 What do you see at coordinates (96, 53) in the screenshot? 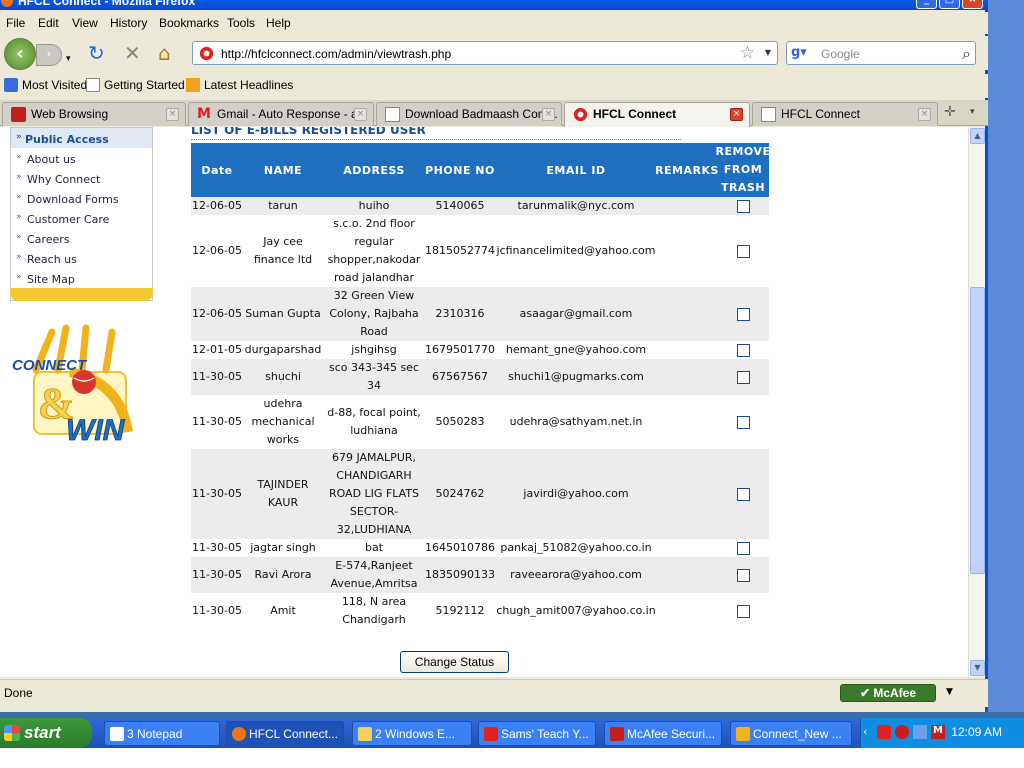
I see `reload-icon: ↻` at bounding box center [96, 53].